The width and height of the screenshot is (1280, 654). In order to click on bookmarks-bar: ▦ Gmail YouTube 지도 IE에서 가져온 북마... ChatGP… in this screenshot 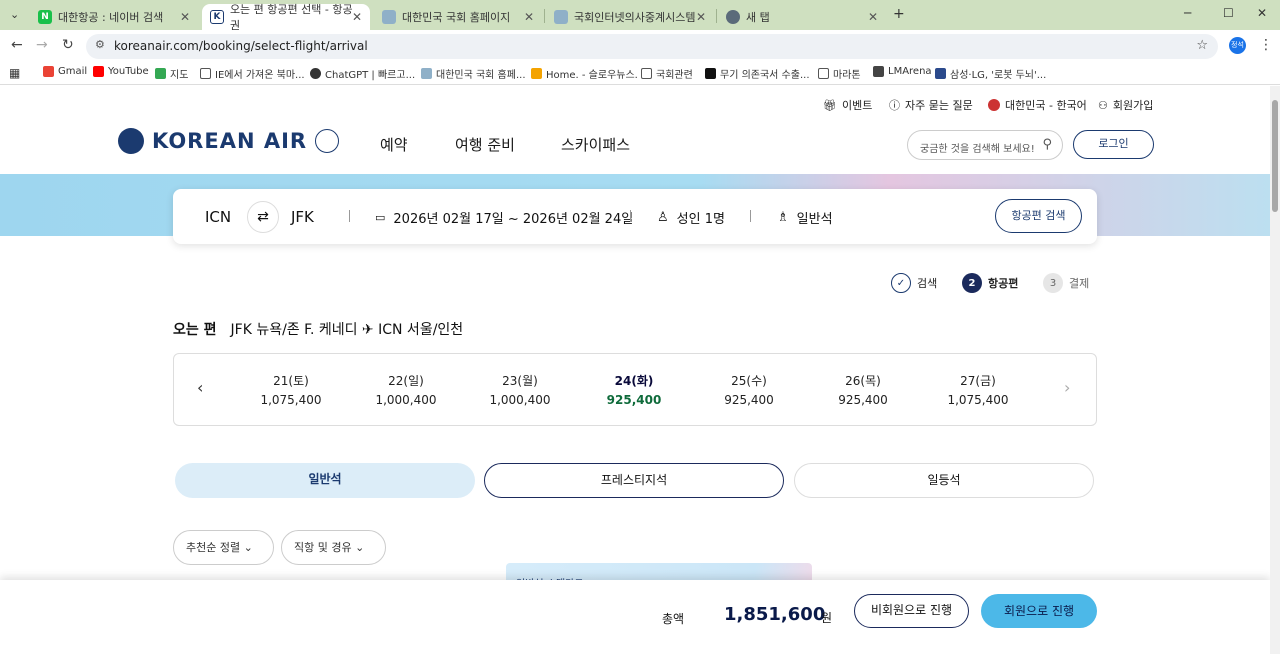, I will do `click(640, 73)`.